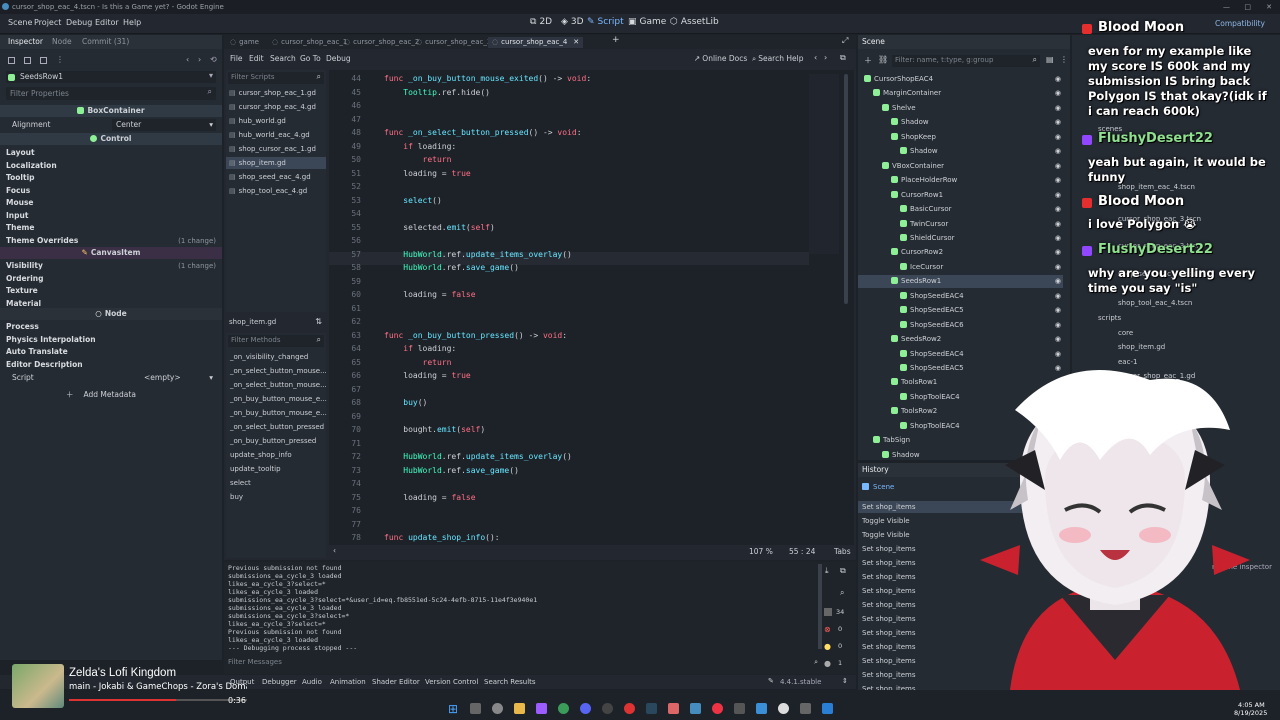  I want to click on script-list-item: ▤ shop_tool_eac_4.gd, so click(276, 191).